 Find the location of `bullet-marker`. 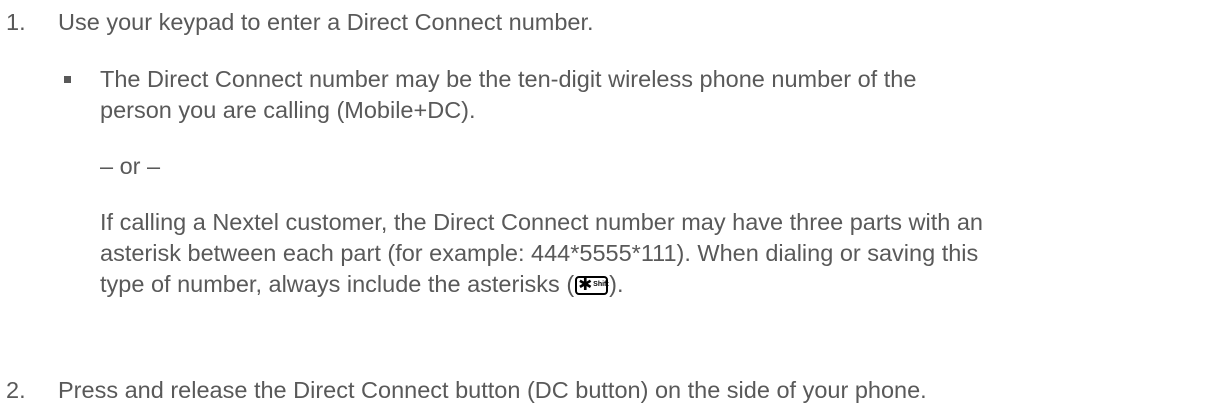

bullet-marker is located at coordinates (67, 79).